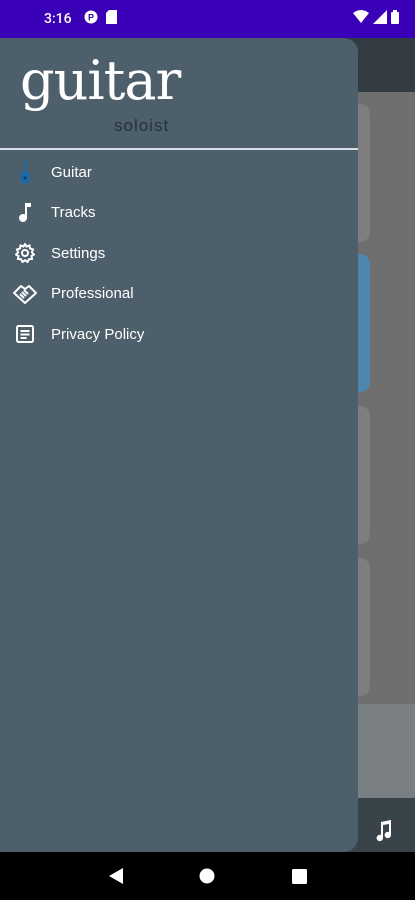  What do you see at coordinates (179, 334) in the screenshot?
I see `menu-item-privacy-policy: Privacy Policy` at bounding box center [179, 334].